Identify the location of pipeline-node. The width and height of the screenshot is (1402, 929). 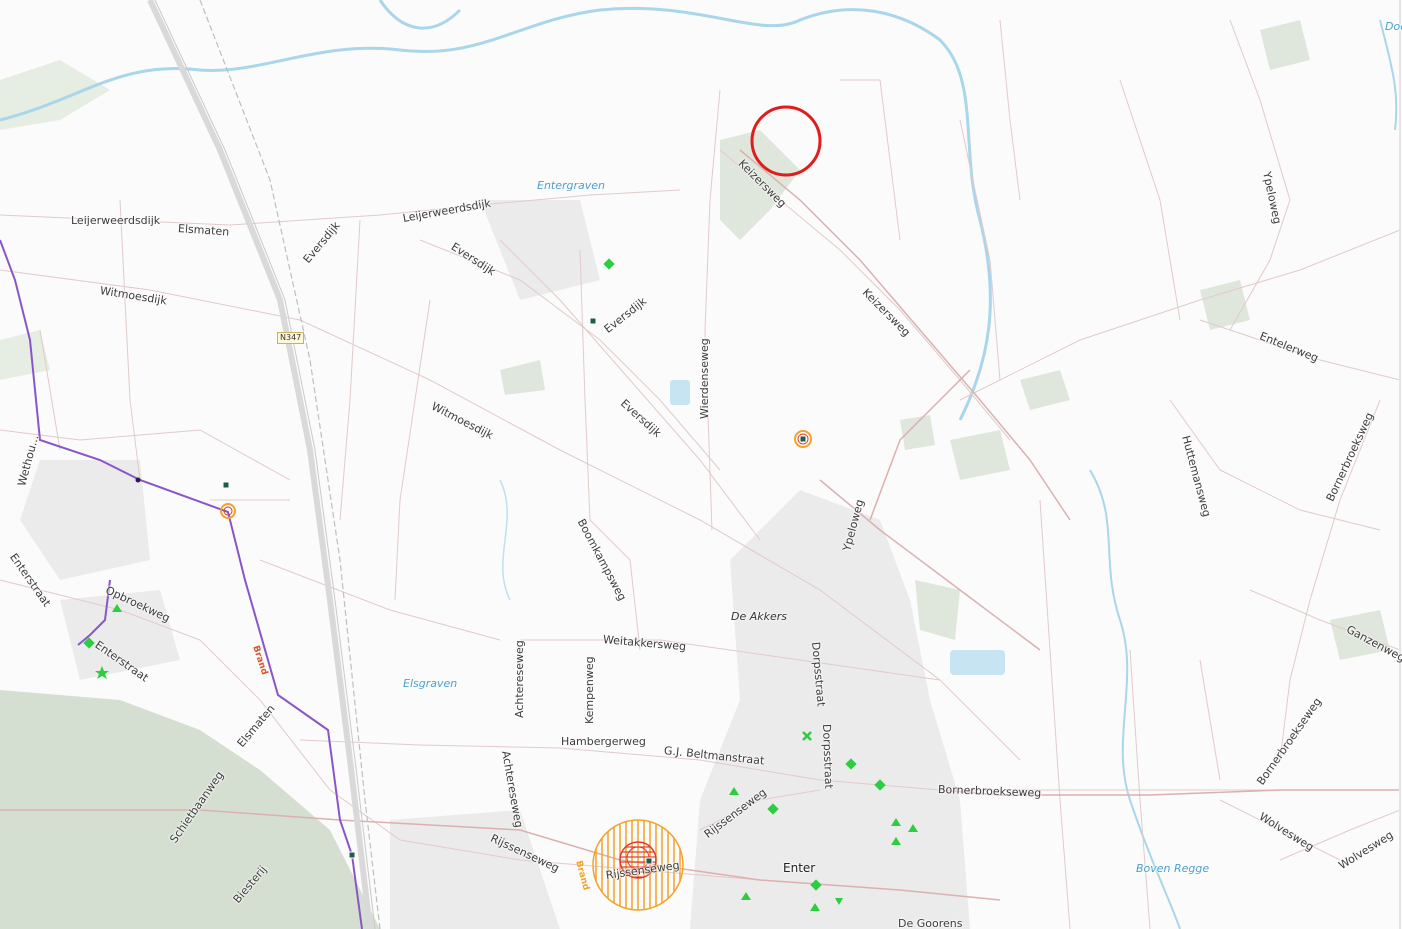
(138, 480).